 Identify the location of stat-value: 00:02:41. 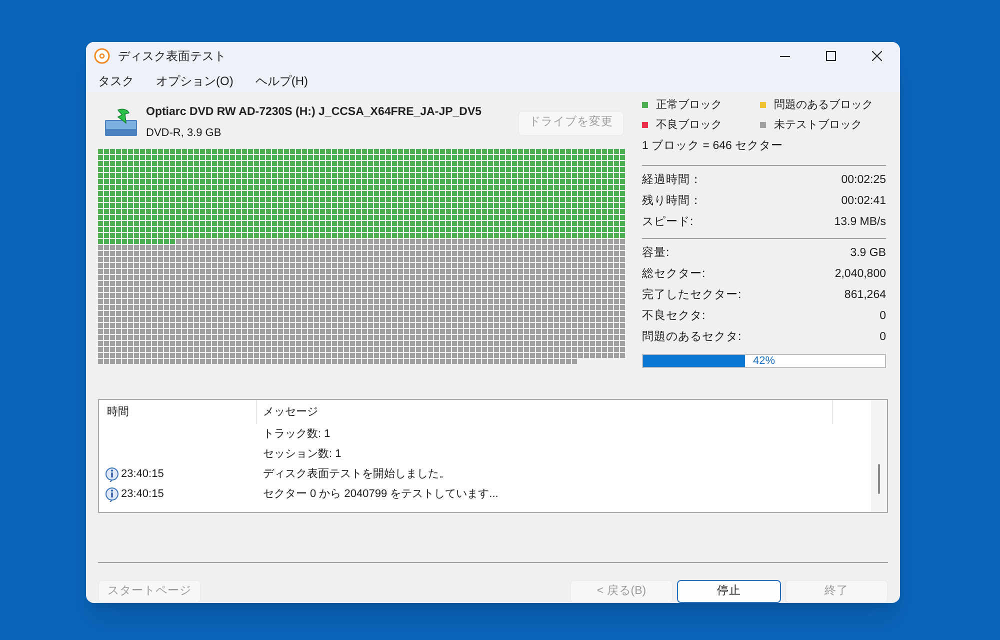
(863, 202).